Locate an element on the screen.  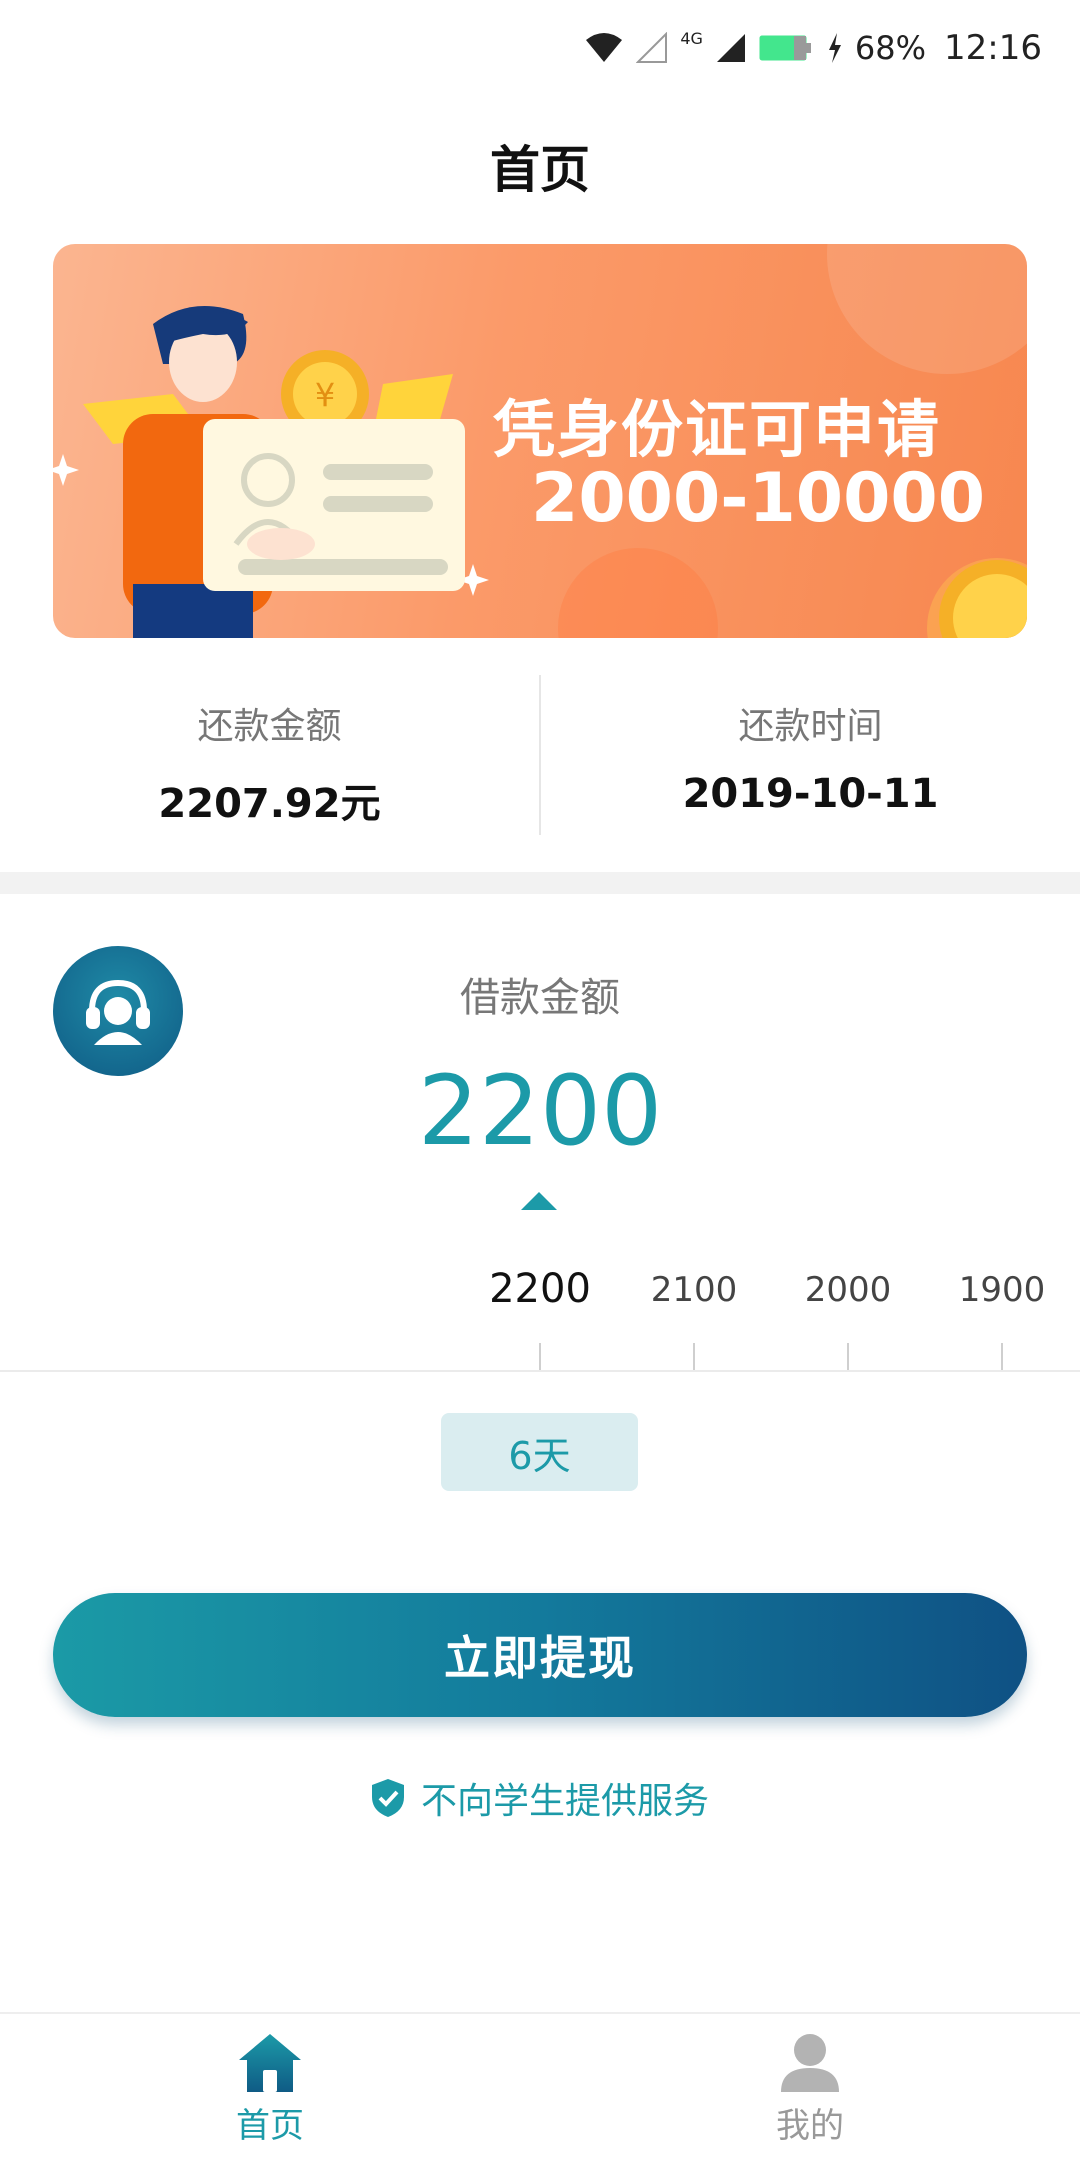
person-with-id-card-illustration: ¥ is located at coordinates (271, 472).